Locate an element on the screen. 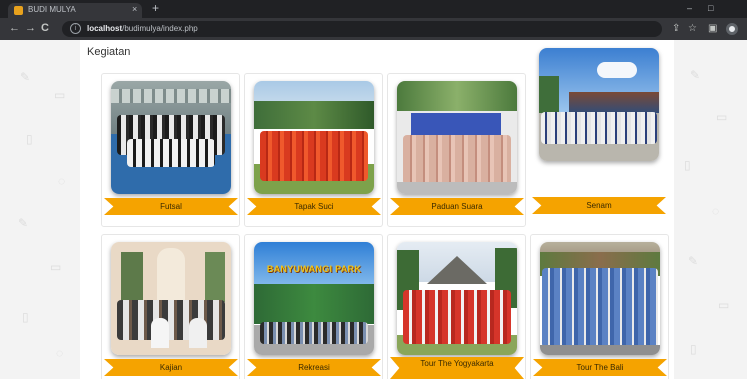  address-bar: i localhost/budimulya/index.php ⇪ is located at coordinates (371, 29).